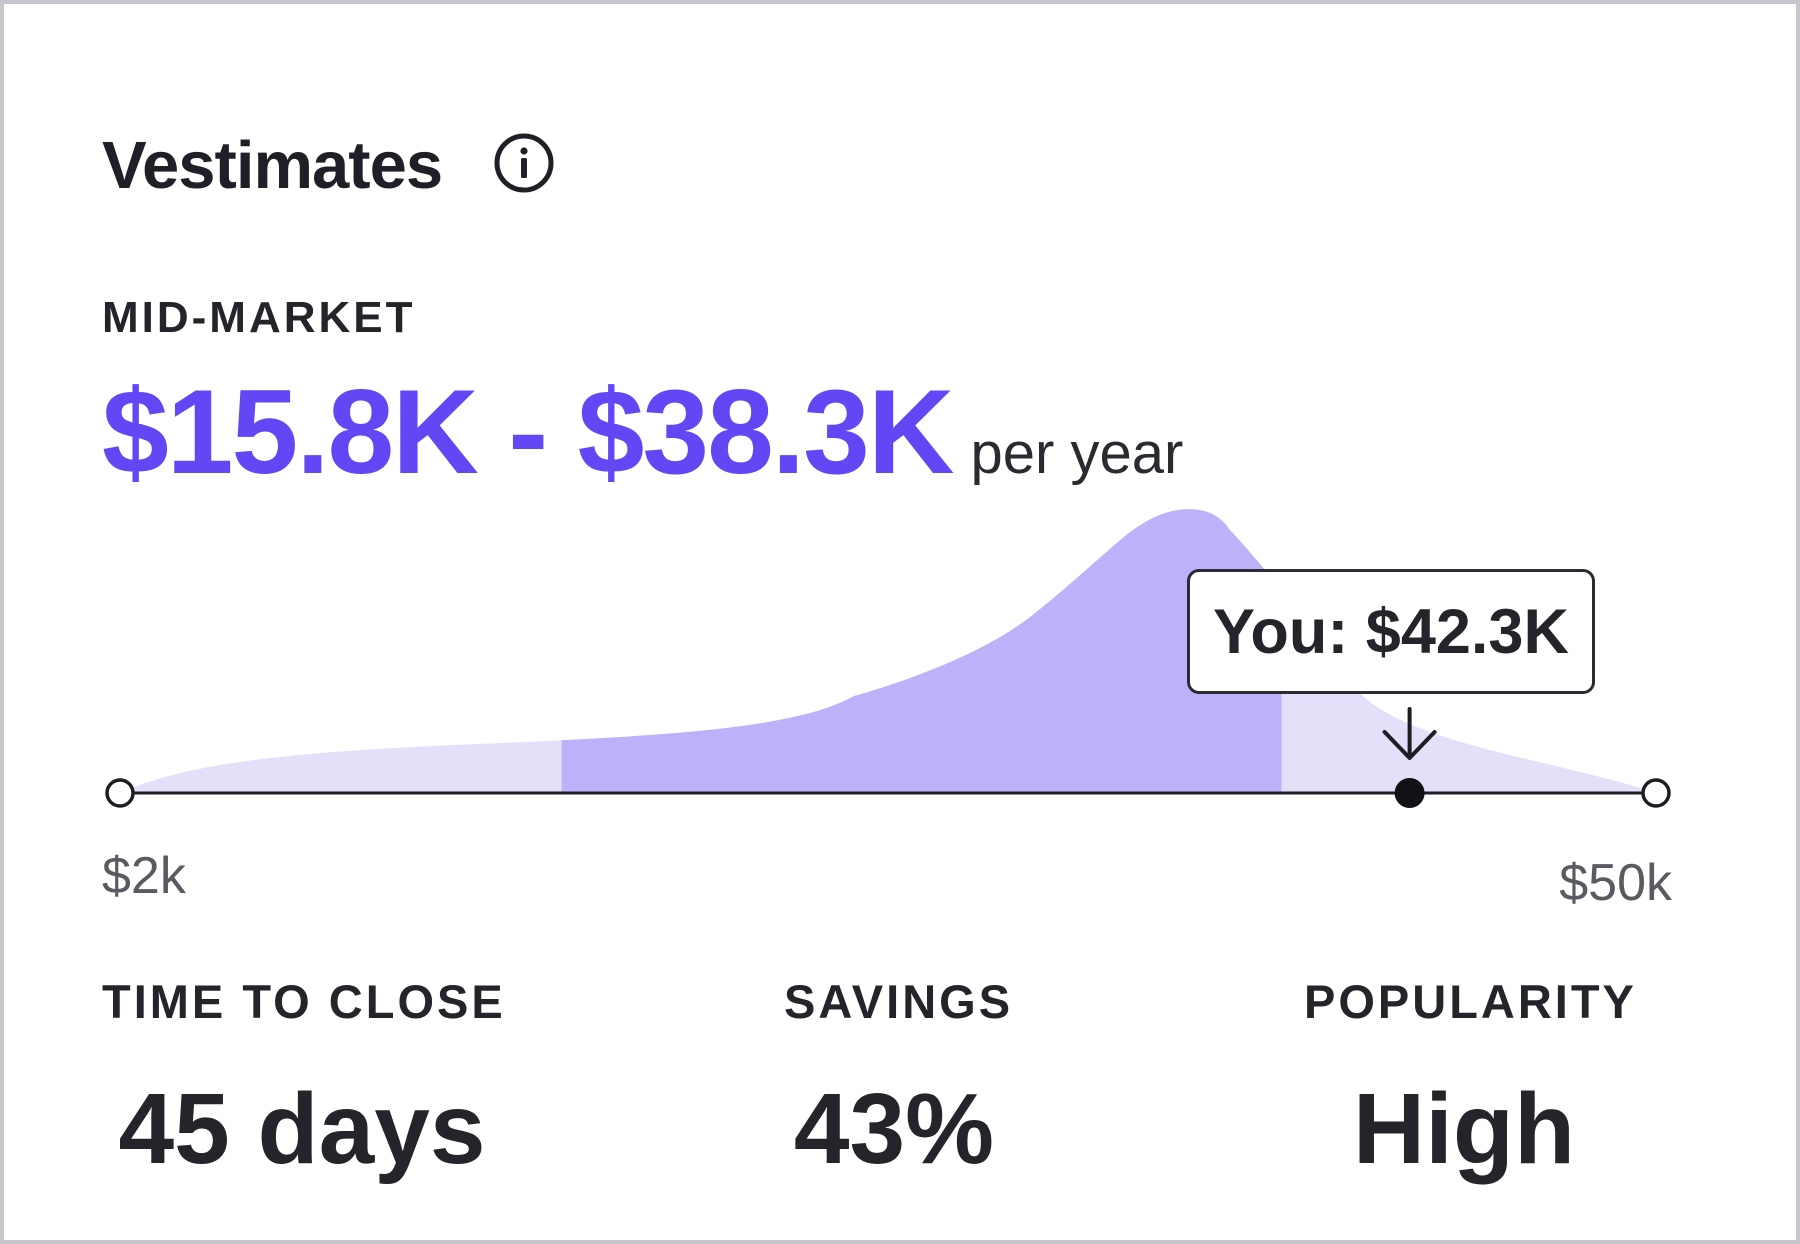 The height and width of the screenshot is (1244, 1800). I want to click on stat-savings-label: SAVINGS, so click(899, 1001).